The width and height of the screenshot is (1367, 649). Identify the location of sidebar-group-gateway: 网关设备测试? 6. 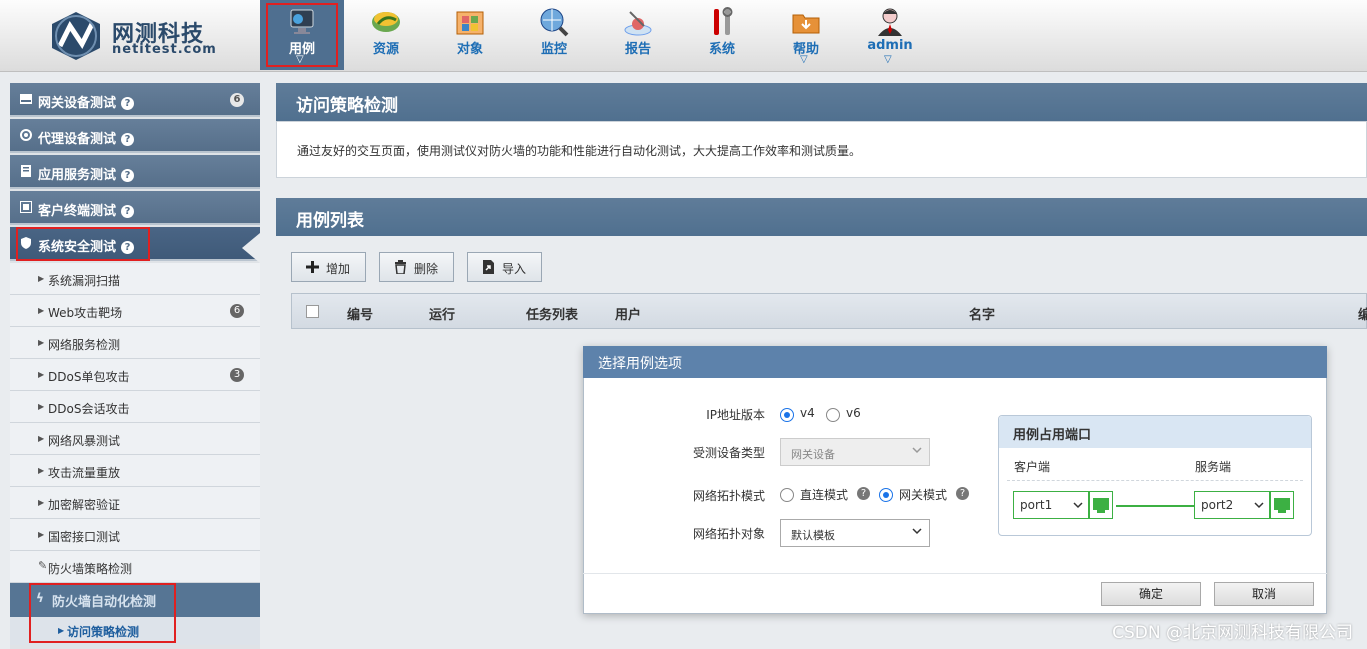
(135, 100).